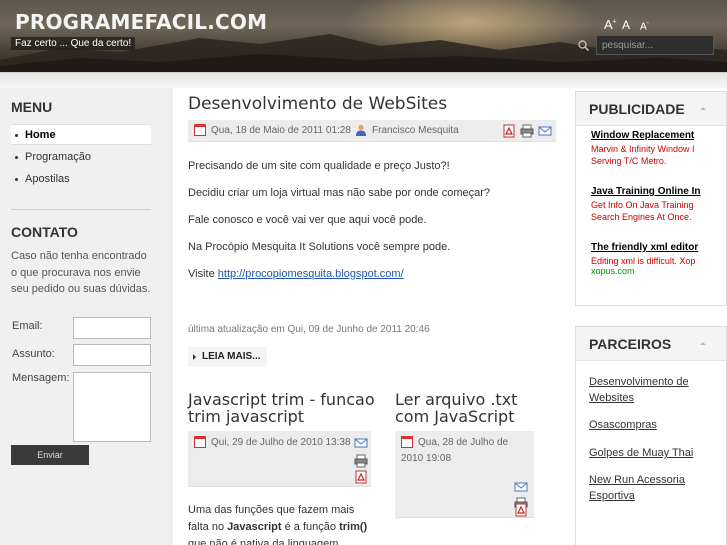  I want to click on partner-link: Golpes de Muay Thai, so click(649, 453).